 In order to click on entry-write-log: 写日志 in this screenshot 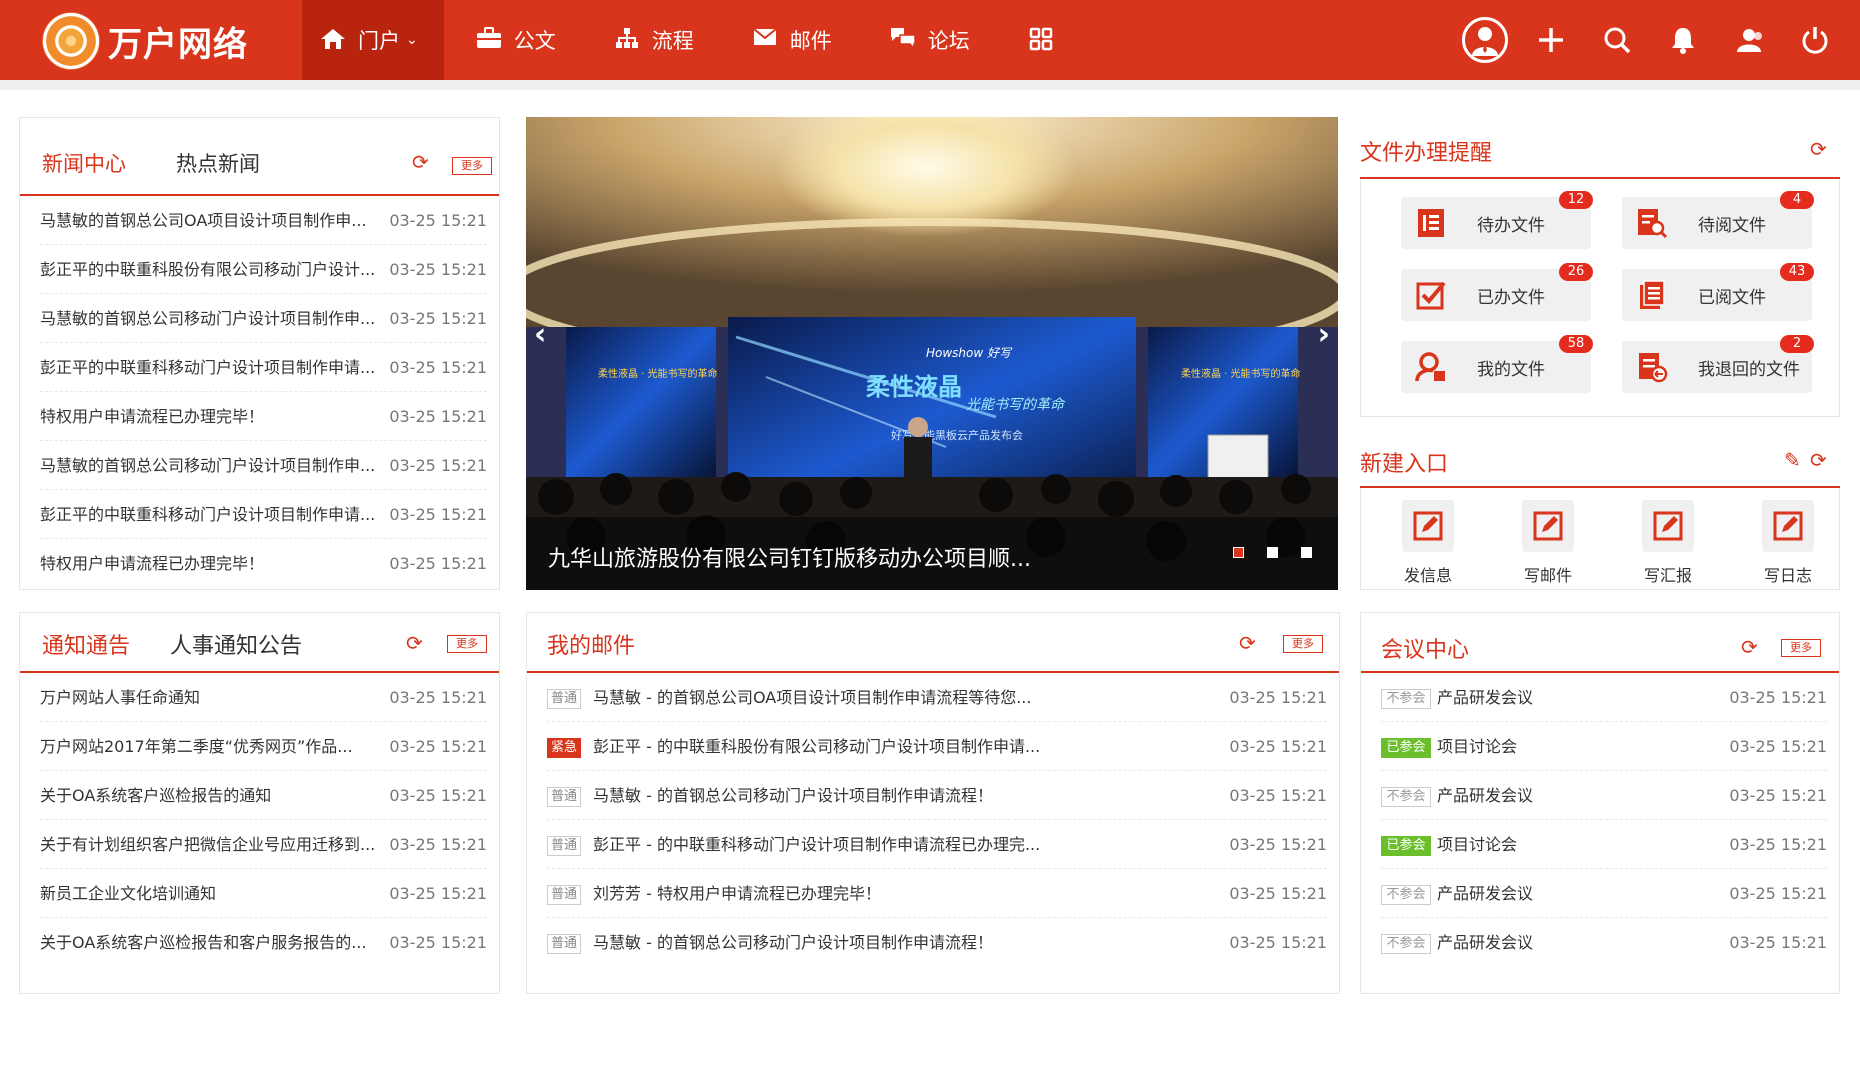, I will do `click(1788, 543)`.